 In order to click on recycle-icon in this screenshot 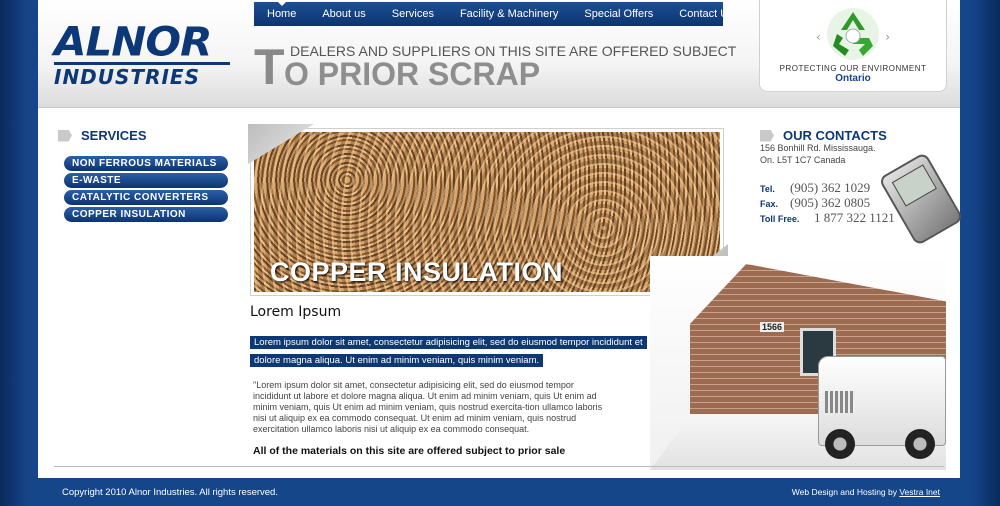, I will do `click(853, 34)`.